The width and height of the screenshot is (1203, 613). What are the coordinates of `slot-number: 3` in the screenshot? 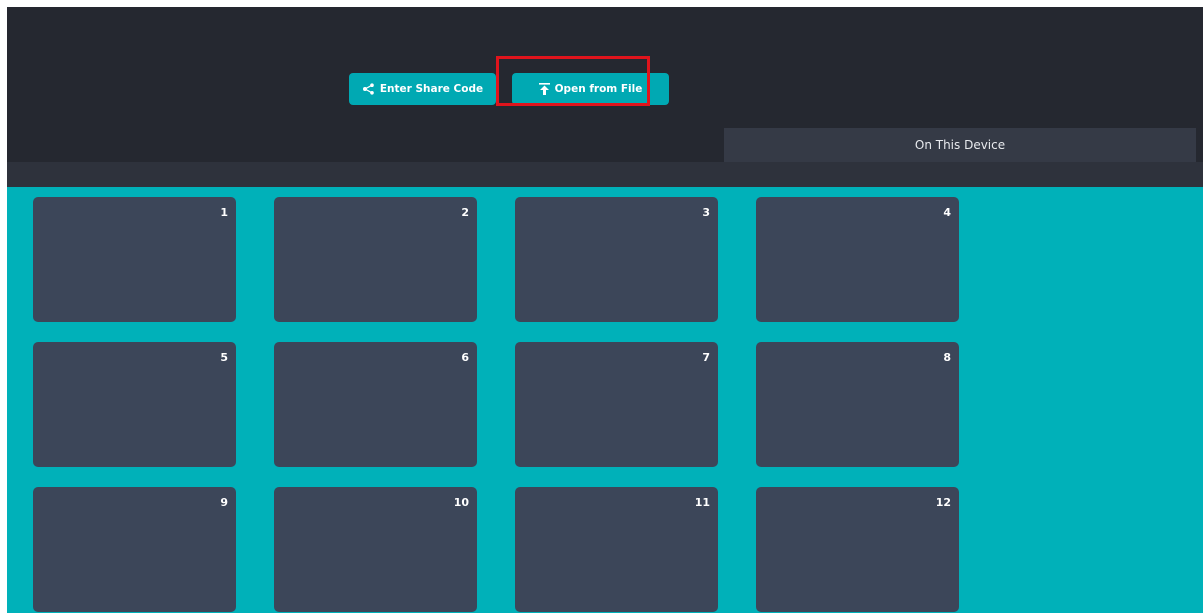 It's located at (706, 212).